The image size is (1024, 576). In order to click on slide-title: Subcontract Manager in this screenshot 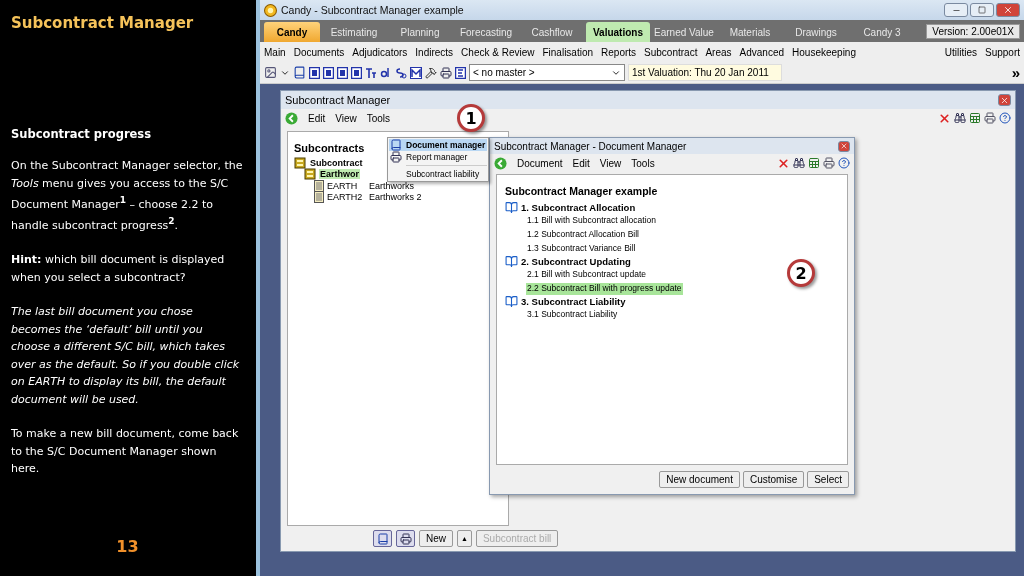, I will do `click(103, 23)`.